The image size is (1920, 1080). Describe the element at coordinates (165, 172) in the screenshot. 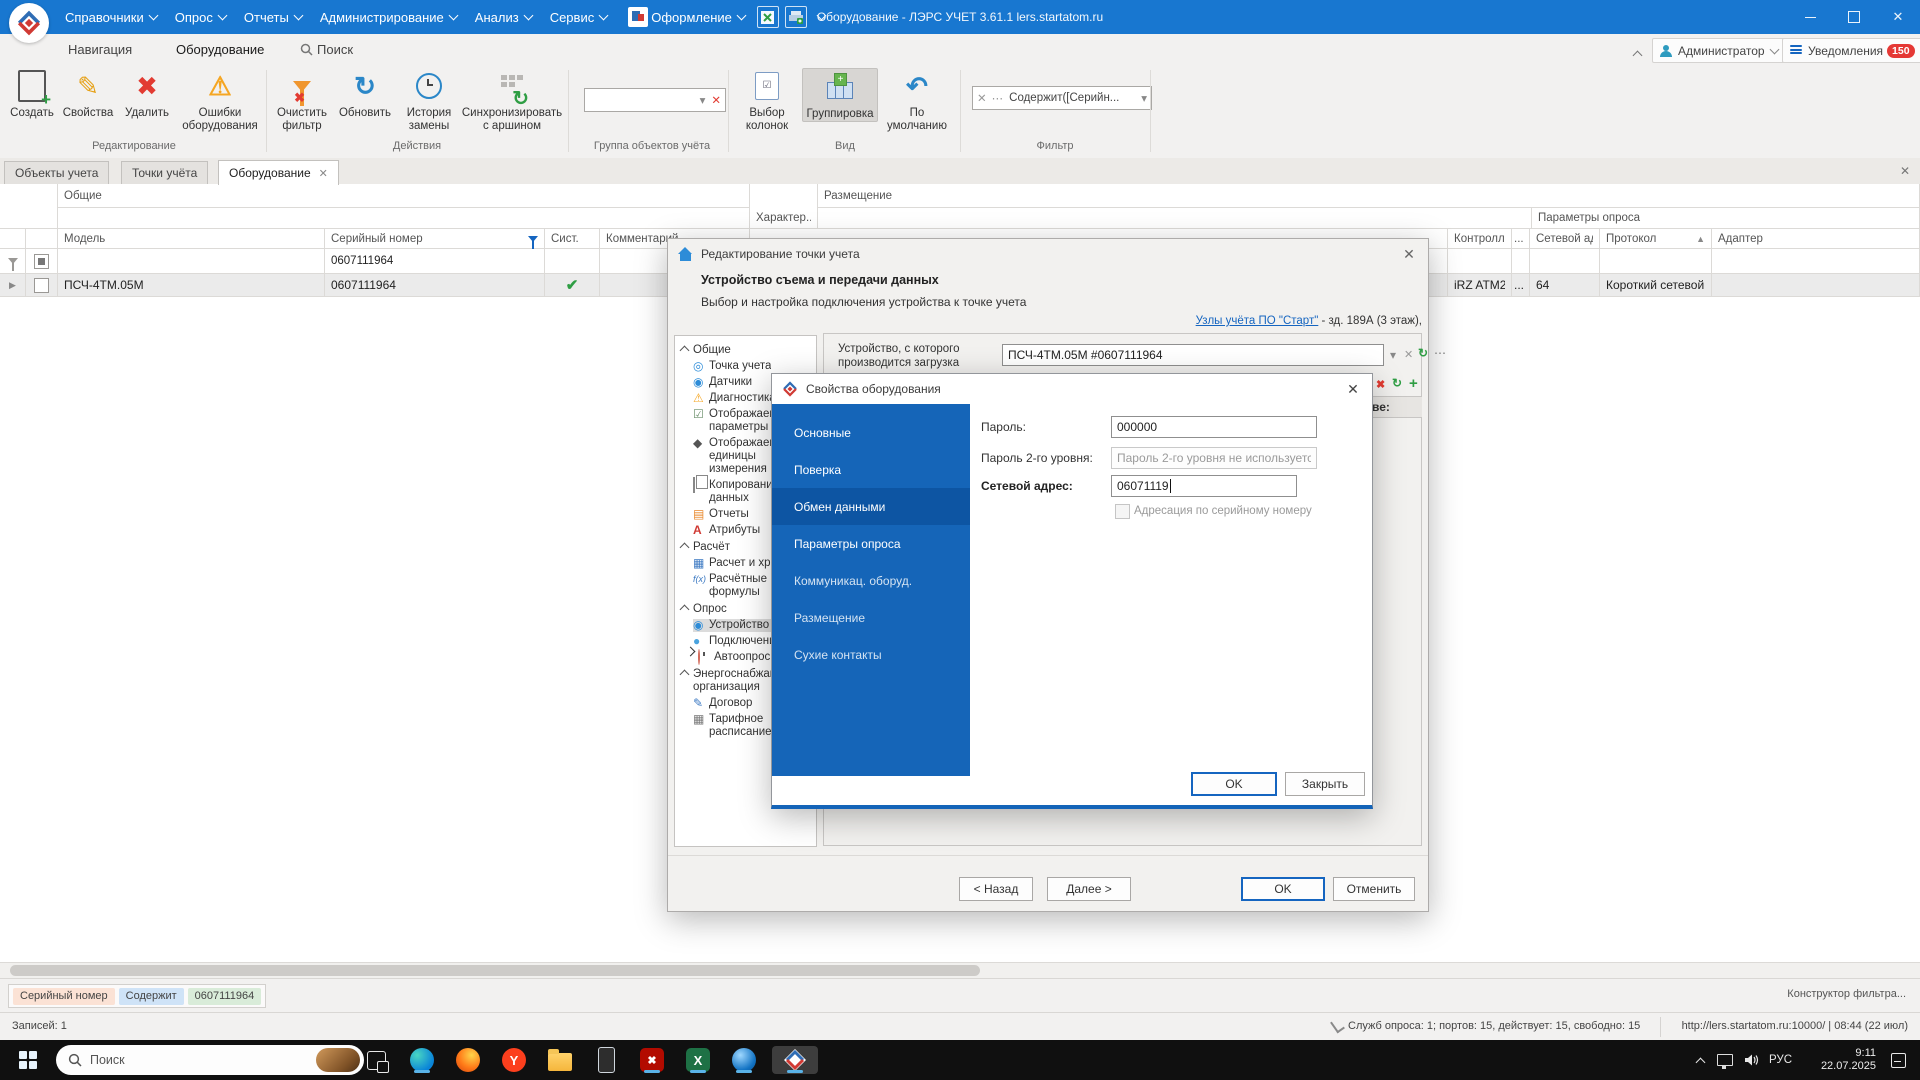

I see `tab-points: Точки учёта` at that location.